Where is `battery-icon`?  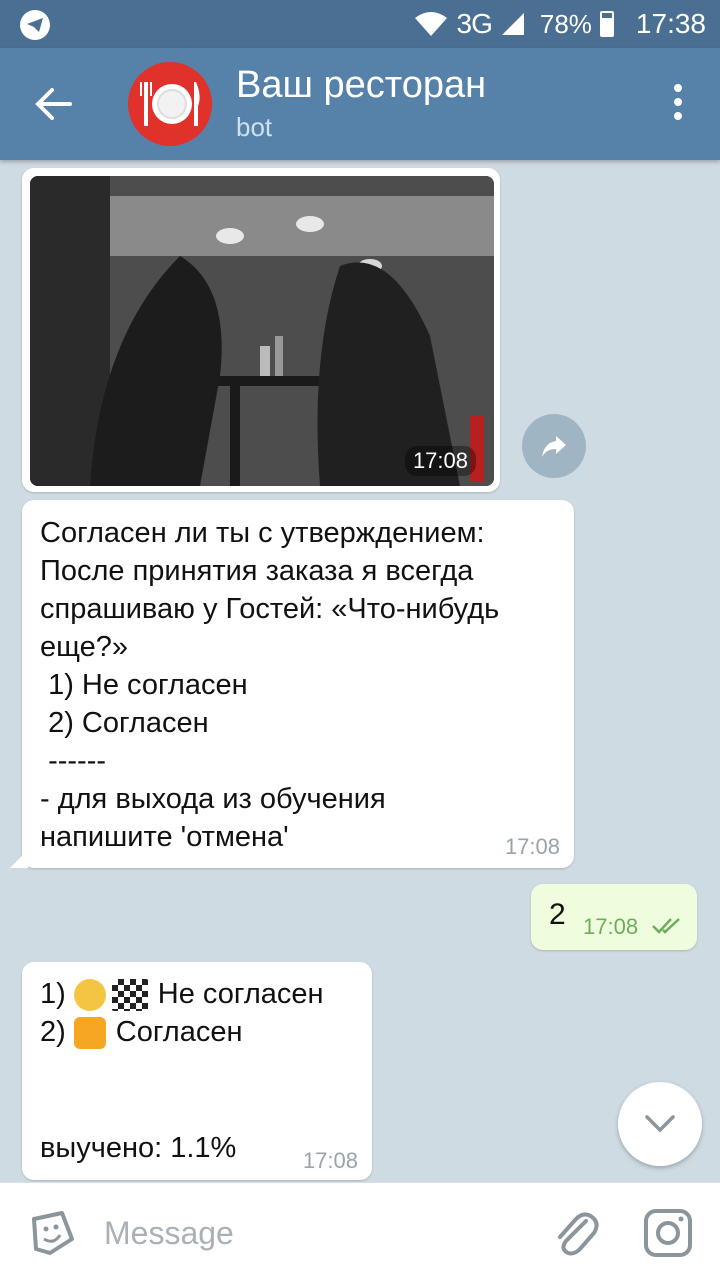 battery-icon is located at coordinates (606, 24).